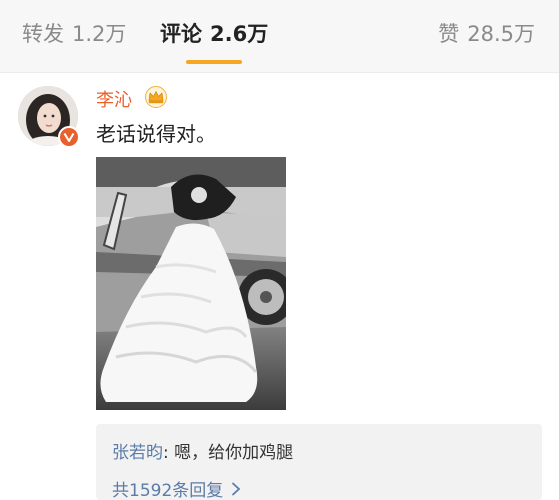 Image resolution: width=559 pixels, height=500 pixels. Describe the element at coordinates (49, 117) in the screenshot. I see `avatar` at that location.